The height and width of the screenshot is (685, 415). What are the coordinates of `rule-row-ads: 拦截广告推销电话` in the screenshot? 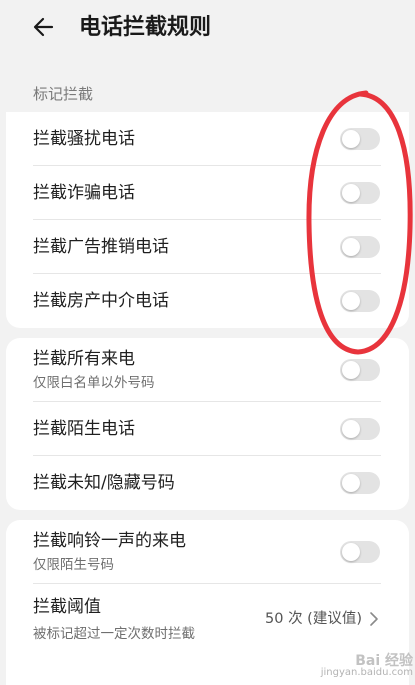 It's located at (207, 247).